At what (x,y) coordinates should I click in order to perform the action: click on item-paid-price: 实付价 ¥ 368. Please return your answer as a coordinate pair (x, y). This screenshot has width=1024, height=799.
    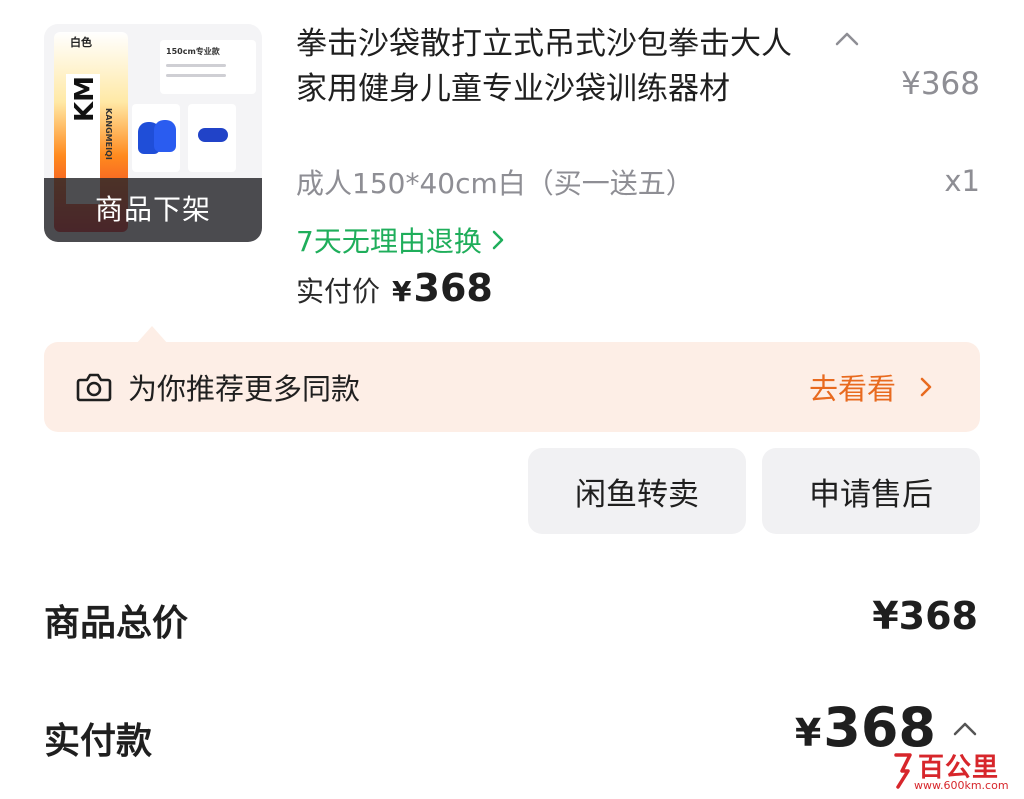
    Looking at the image, I should click on (394, 288).